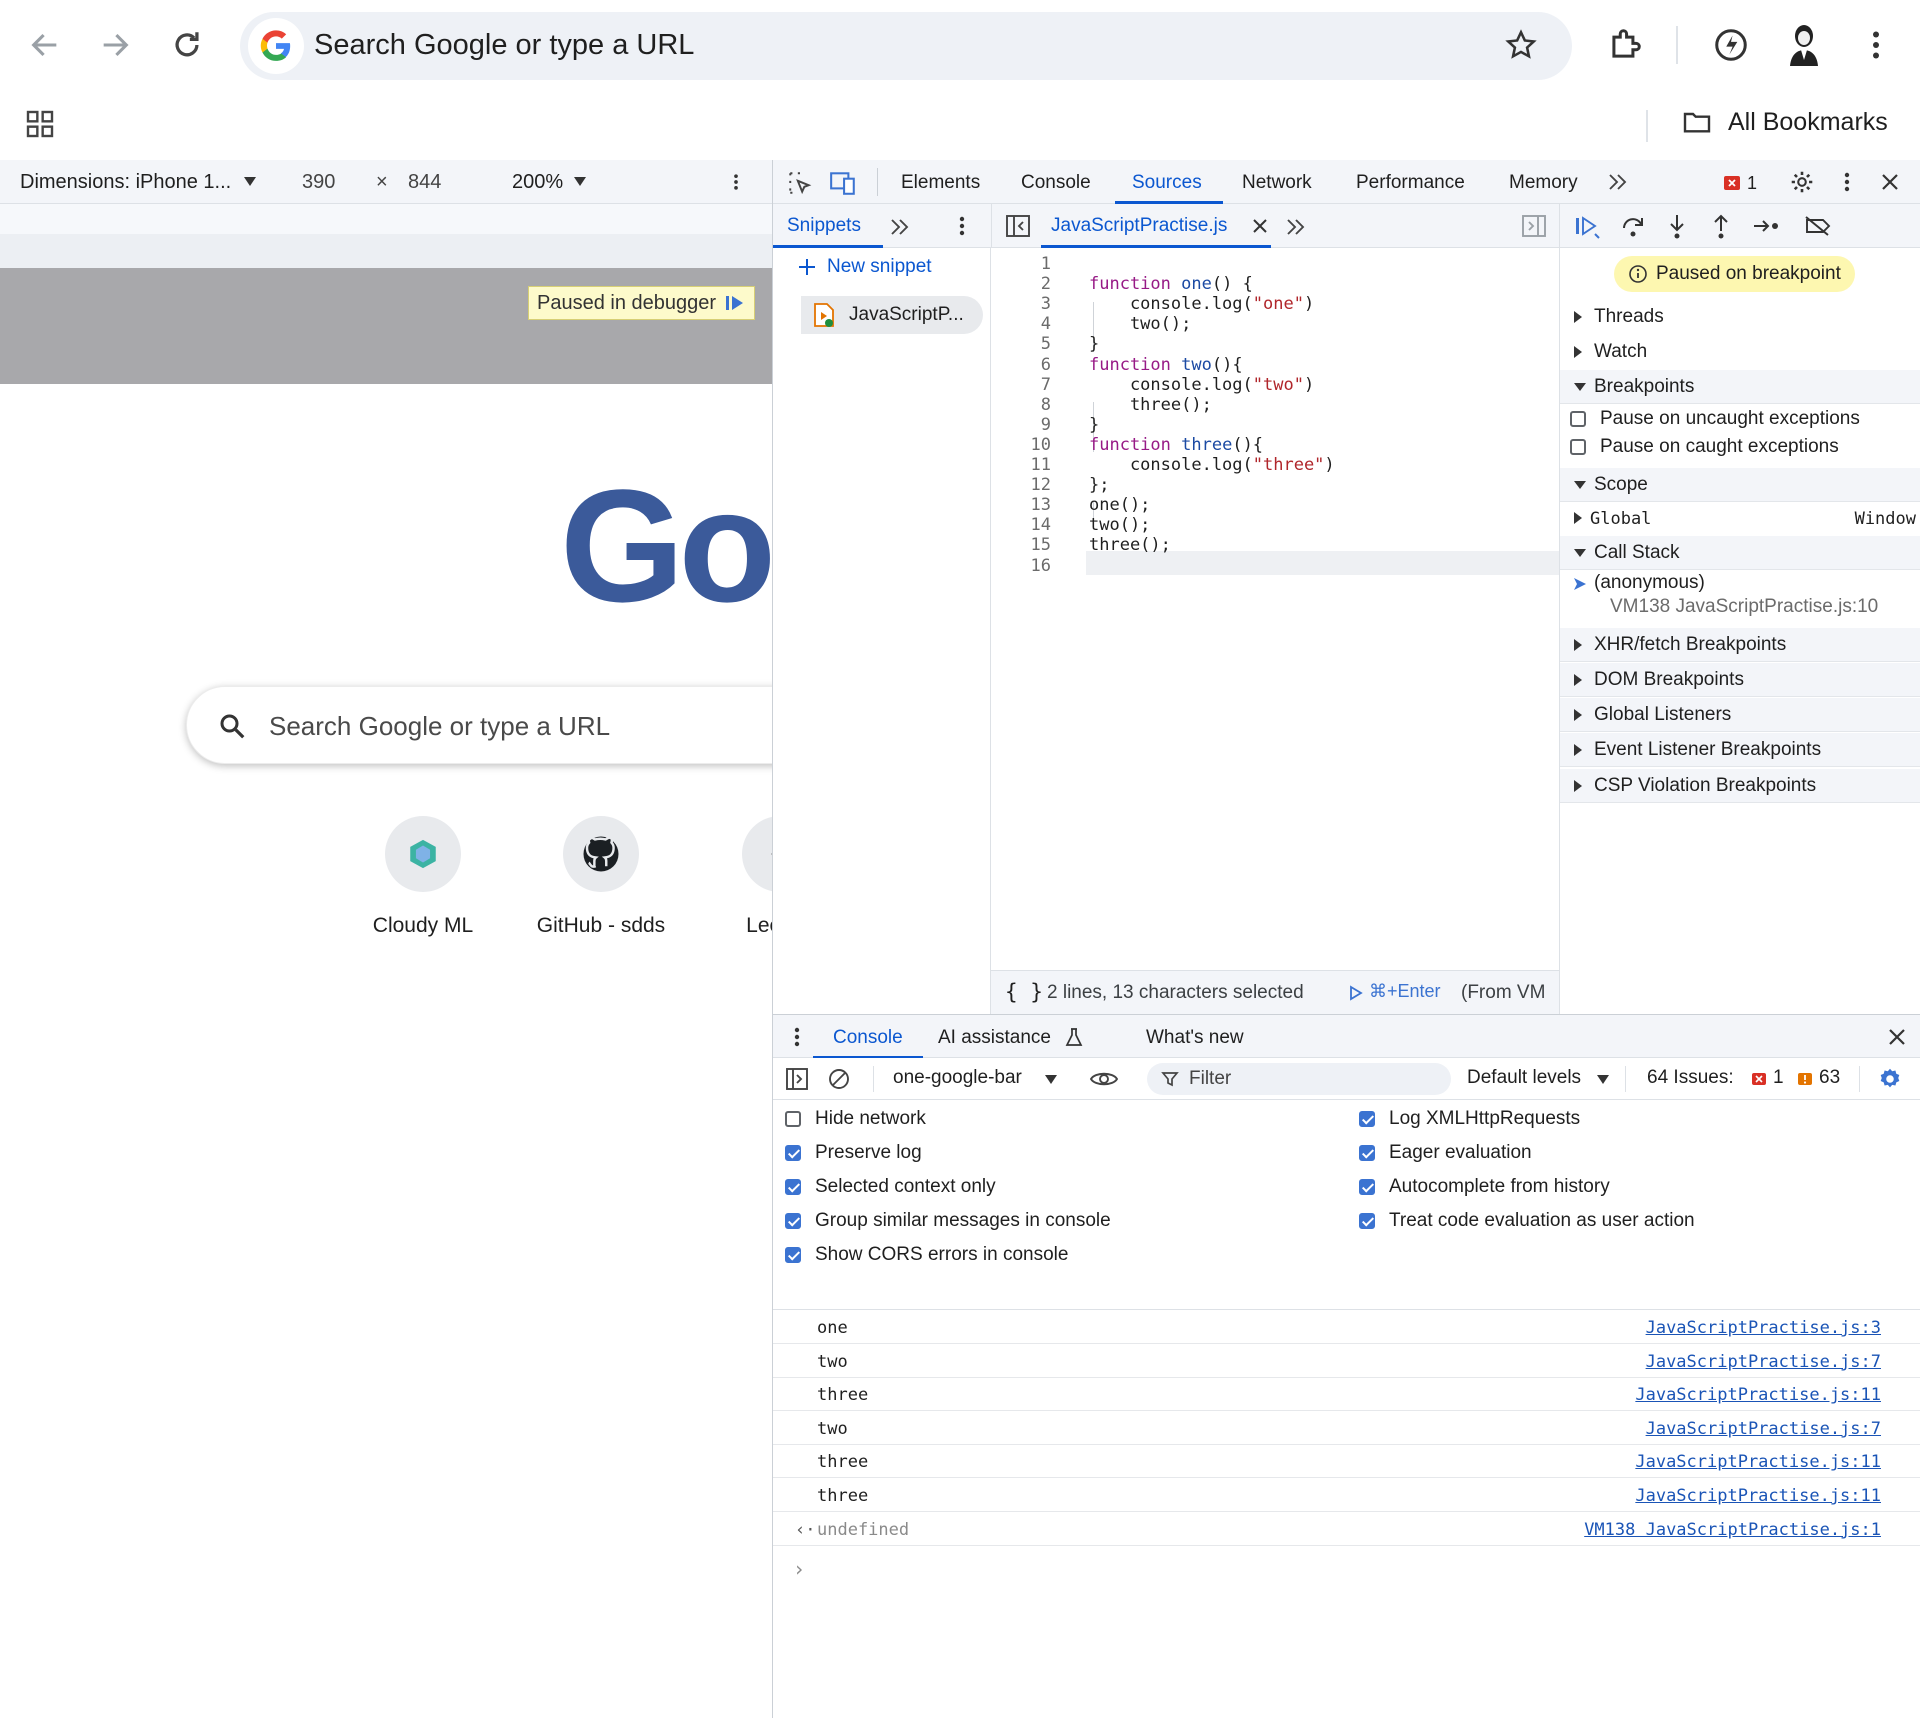  Describe the element at coordinates (1802, 182) in the screenshot. I see `settings-gear-icon` at that location.